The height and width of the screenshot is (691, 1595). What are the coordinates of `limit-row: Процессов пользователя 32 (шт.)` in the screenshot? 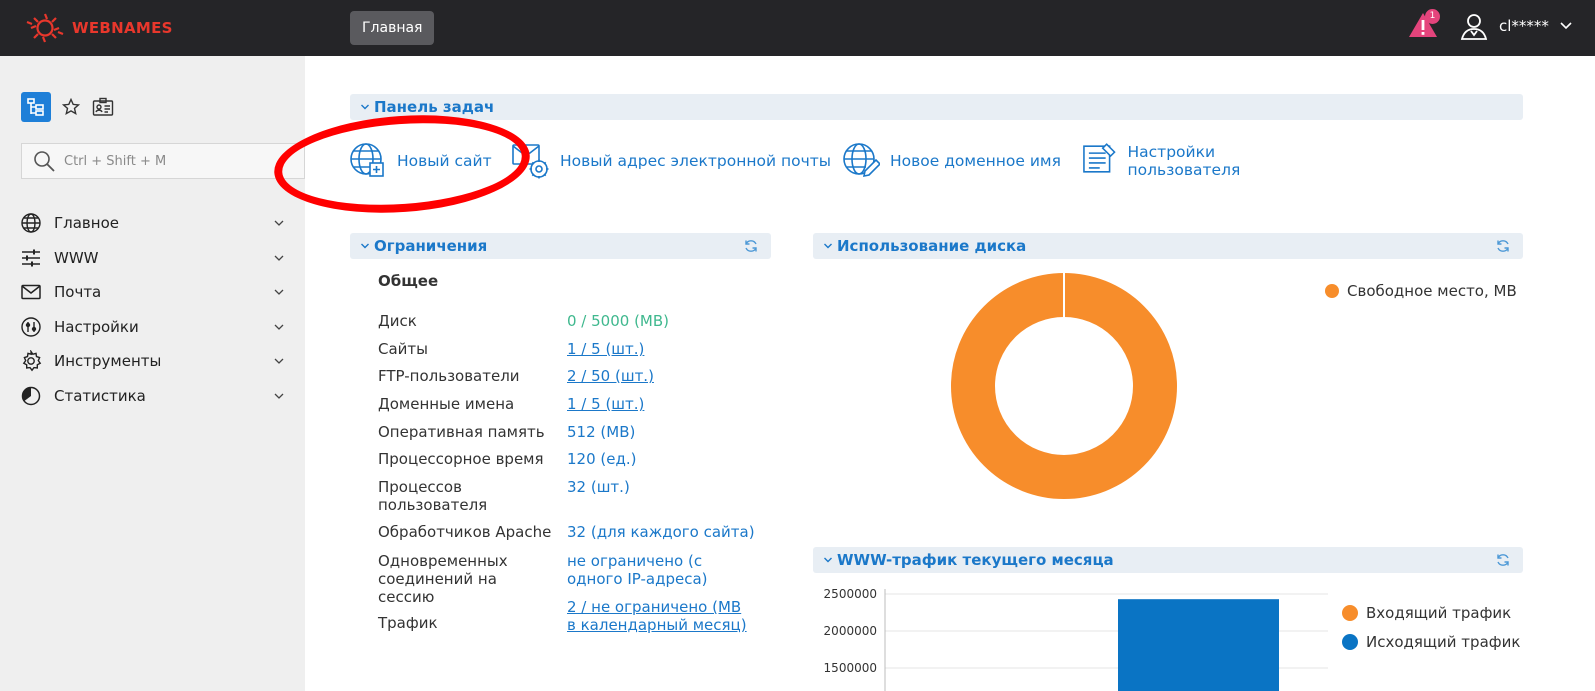 It's located at (578, 496).